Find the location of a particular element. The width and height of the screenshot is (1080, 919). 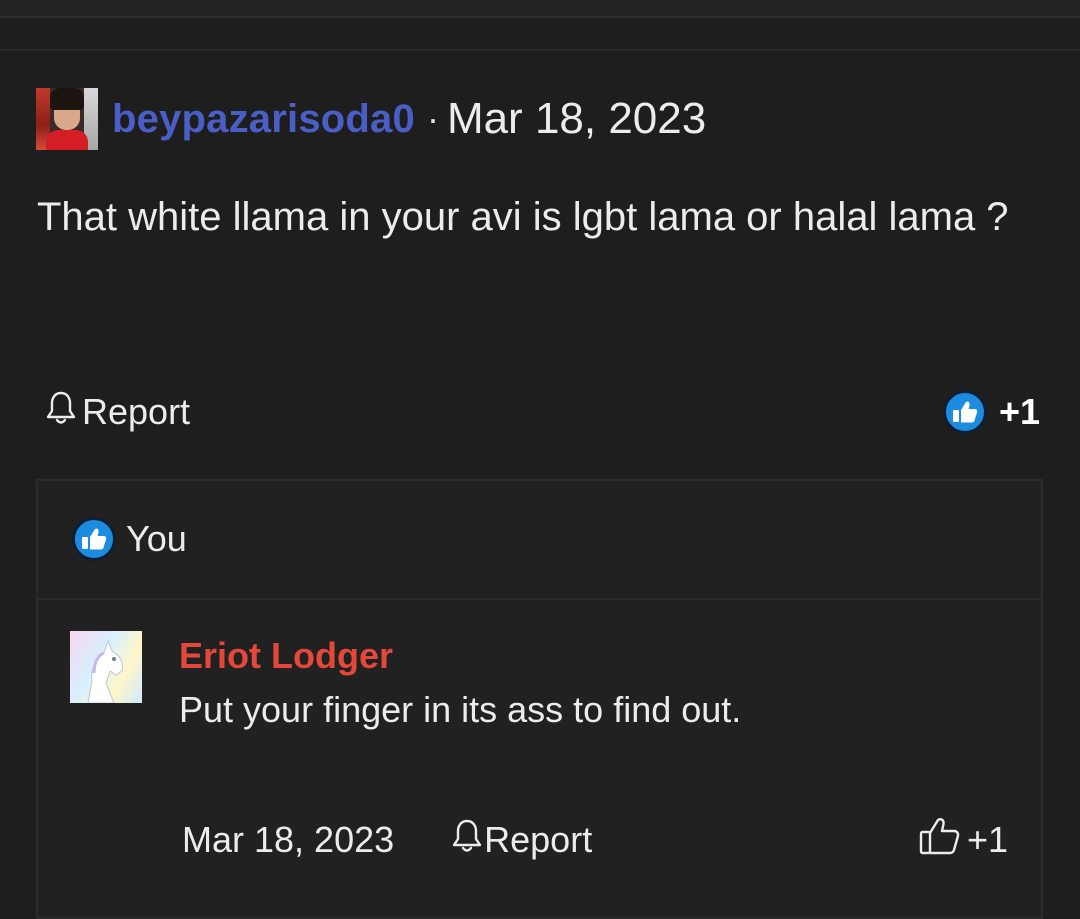

reply-avatar is located at coordinates (106, 667).